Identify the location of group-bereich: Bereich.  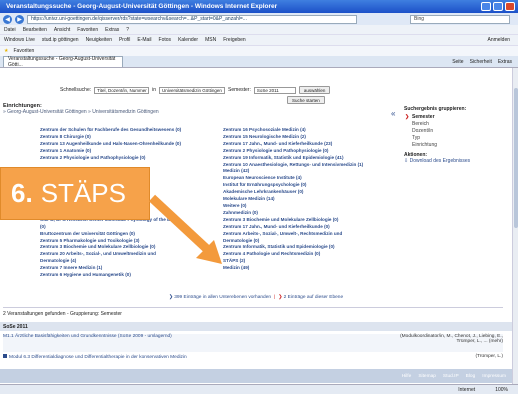
(454, 124).